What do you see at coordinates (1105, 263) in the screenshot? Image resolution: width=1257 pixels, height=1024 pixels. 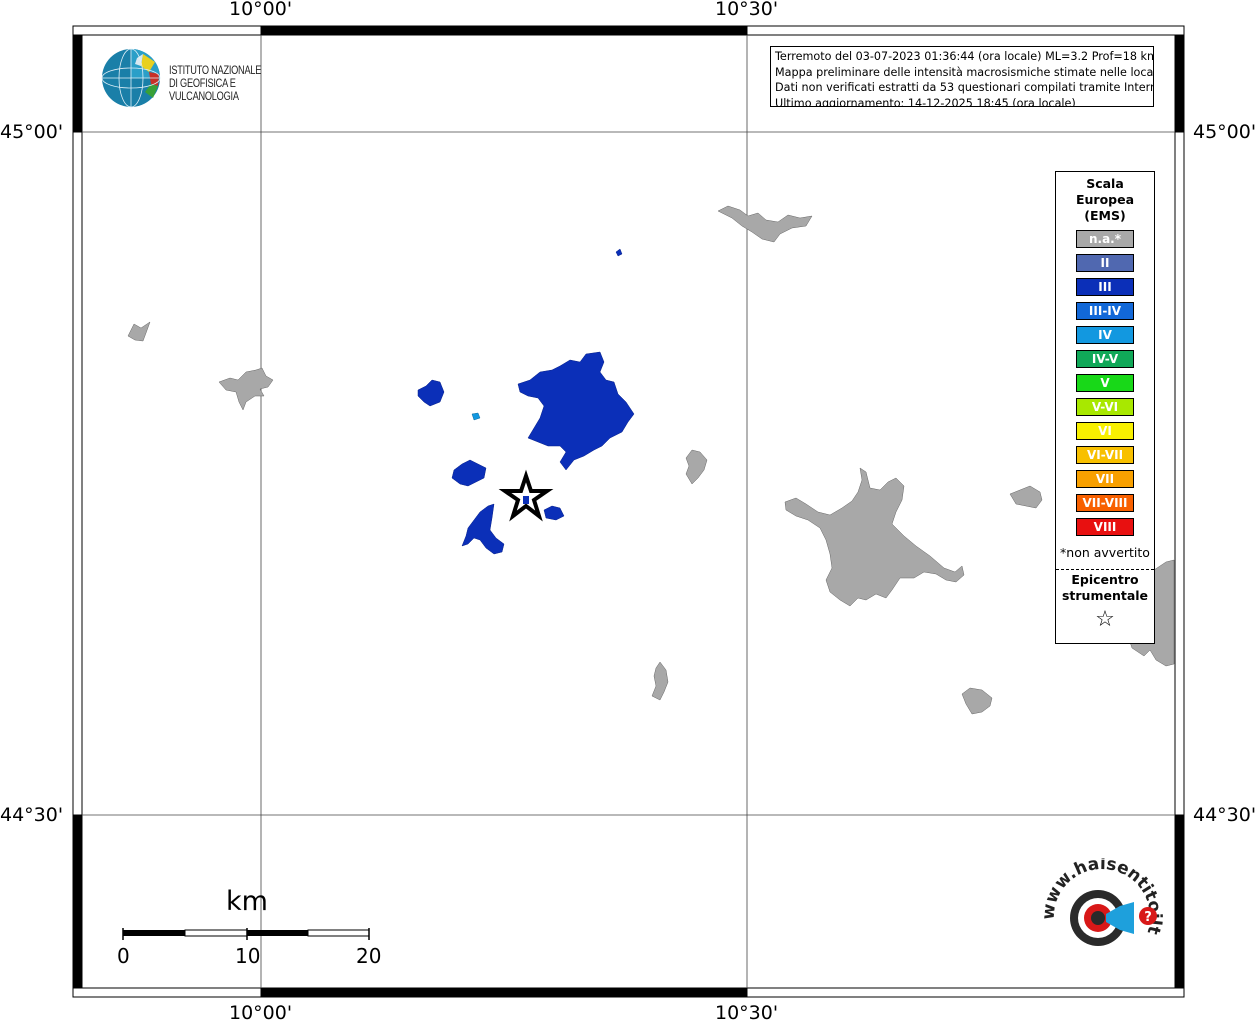 I see `legend-item: II` at bounding box center [1105, 263].